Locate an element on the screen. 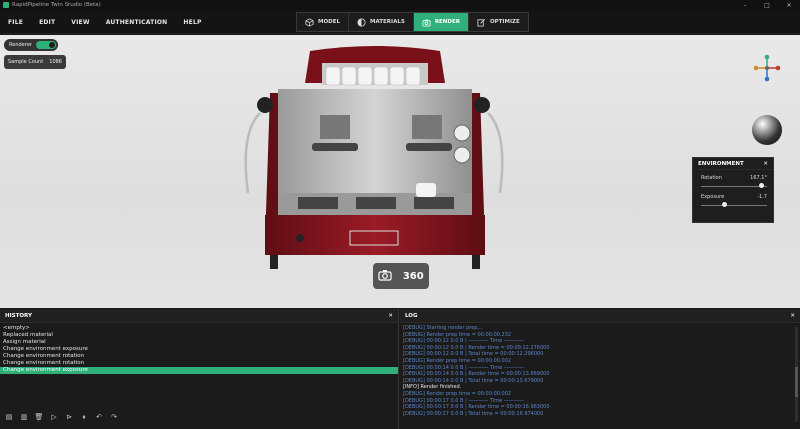  menu-edit: EDIT is located at coordinates (47, 22).